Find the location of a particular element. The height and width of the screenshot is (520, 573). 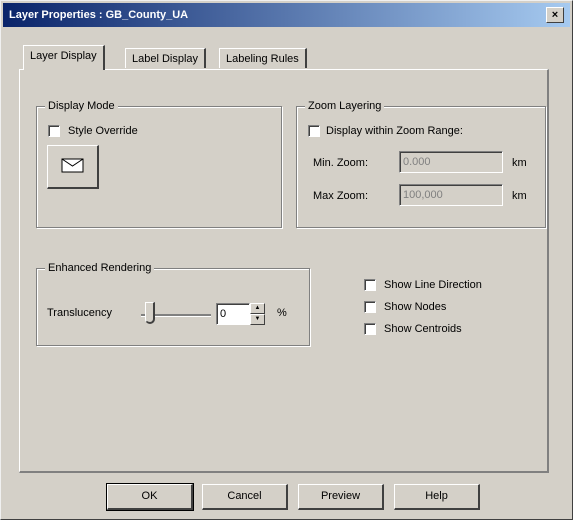

style-button is located at coordinates (73, 167).